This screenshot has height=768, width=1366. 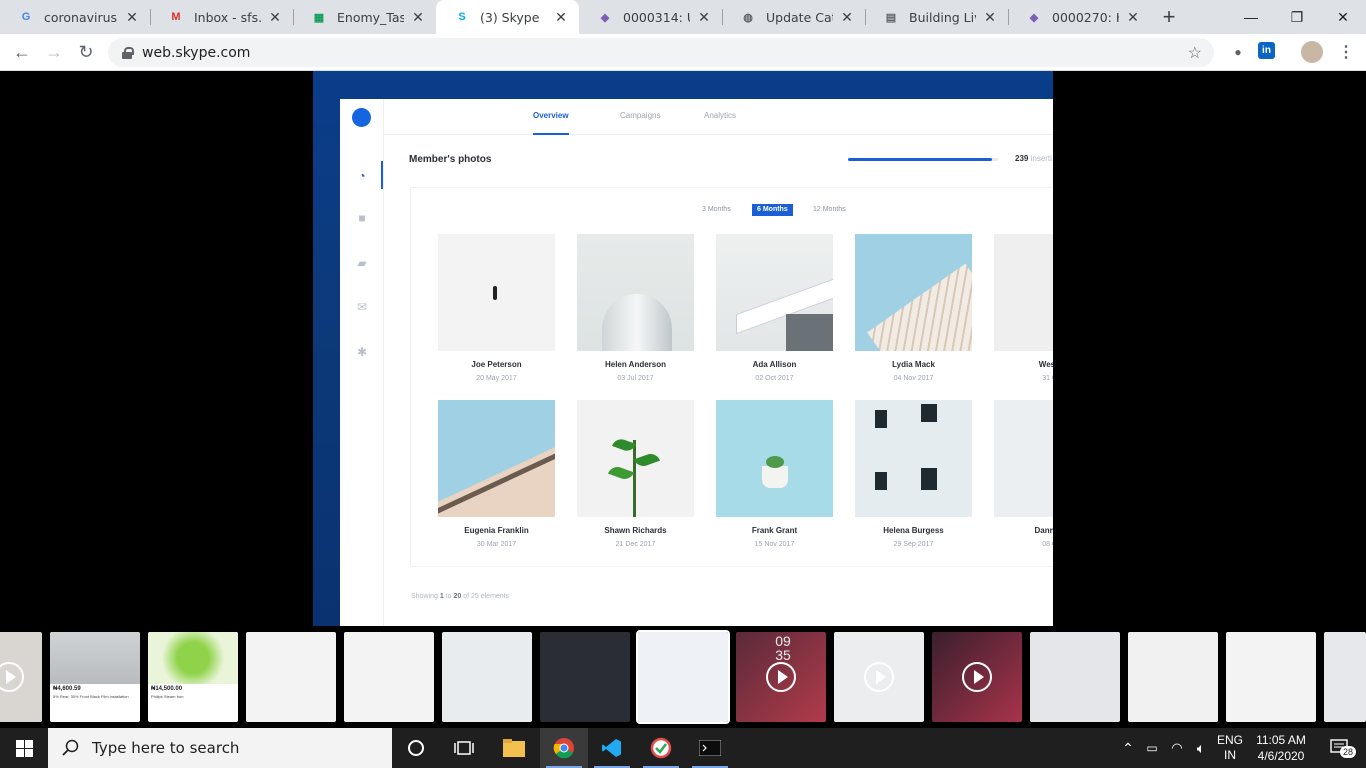 I want to click on reload-button: ↻, so click(x=86, y=52).